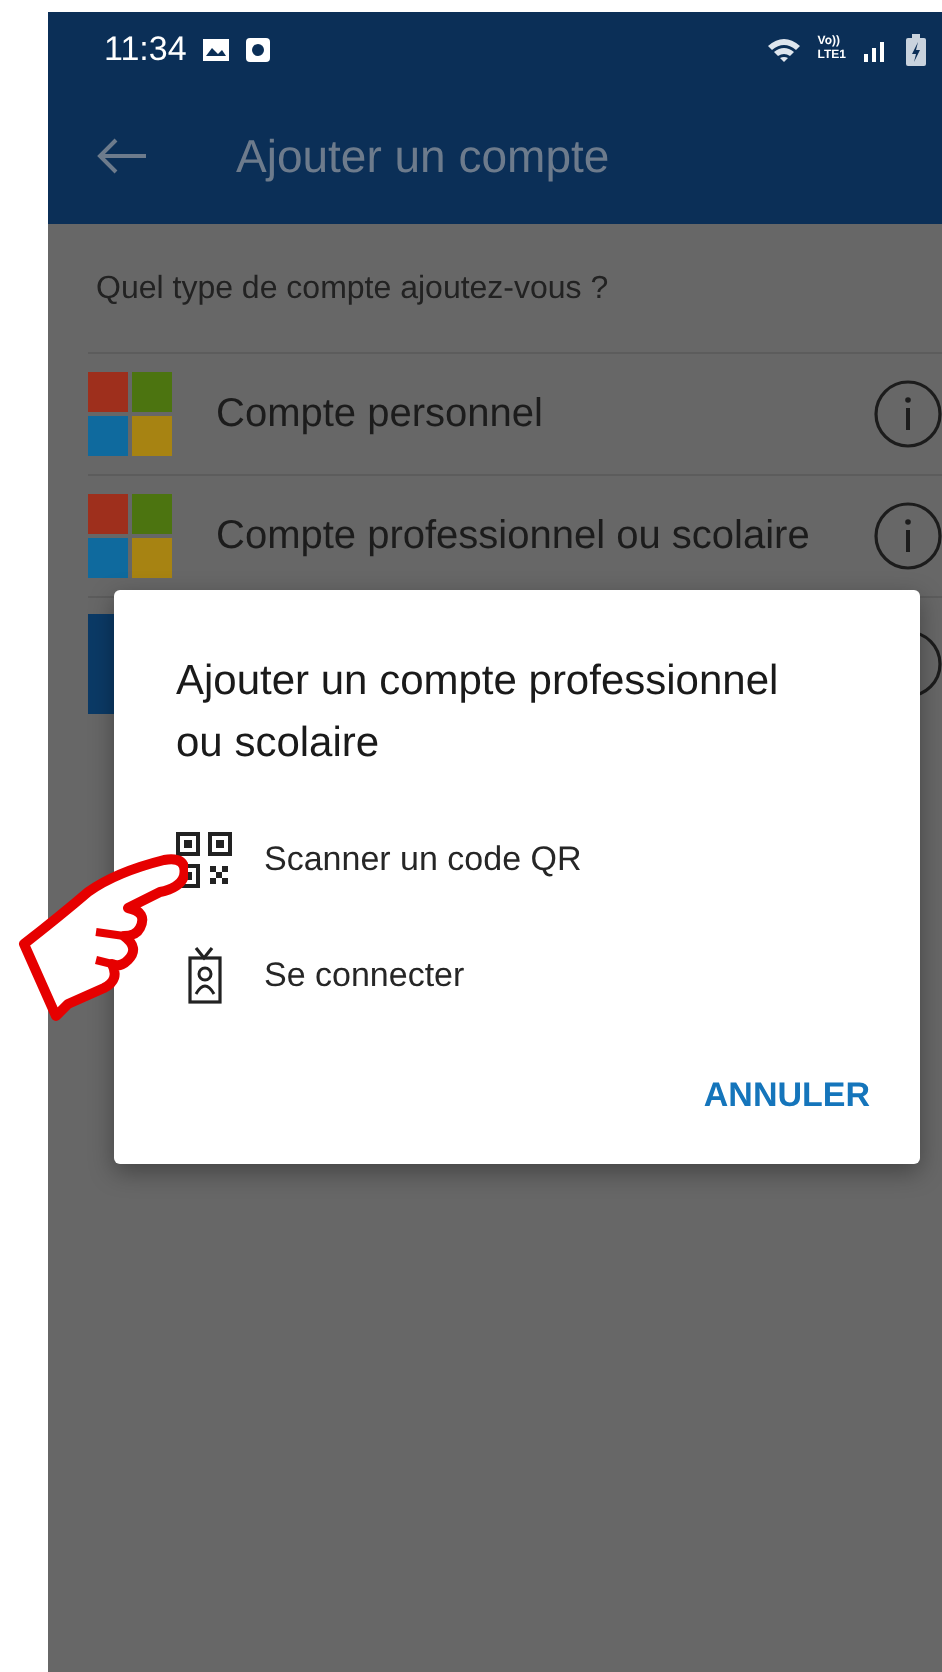  I want to click on wifi-icon, so click(783, 50).